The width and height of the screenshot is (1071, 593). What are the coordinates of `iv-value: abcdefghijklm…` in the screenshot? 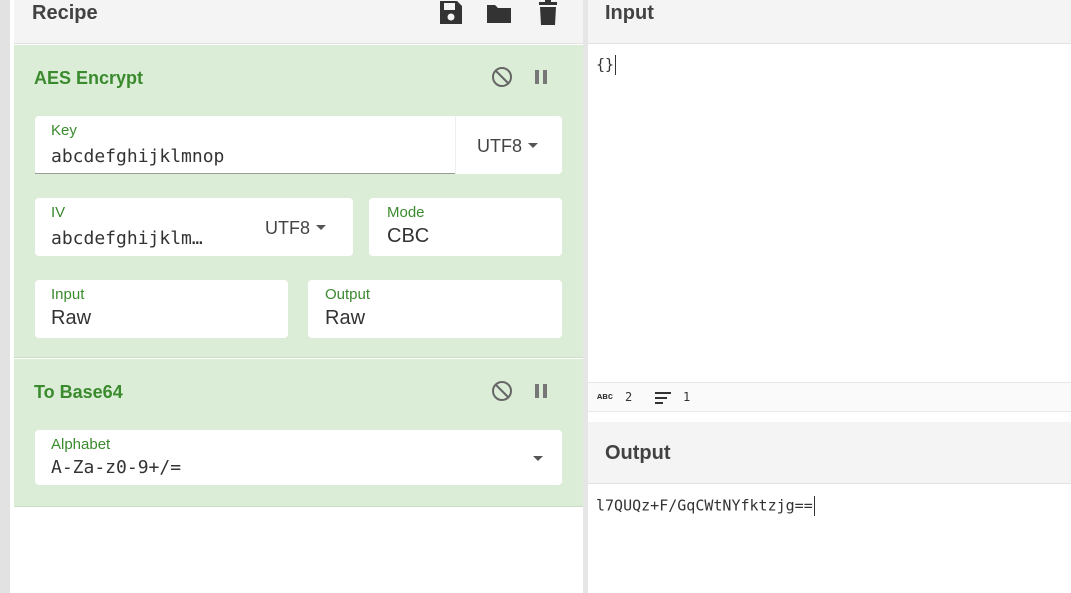 It's located at (127, 238).